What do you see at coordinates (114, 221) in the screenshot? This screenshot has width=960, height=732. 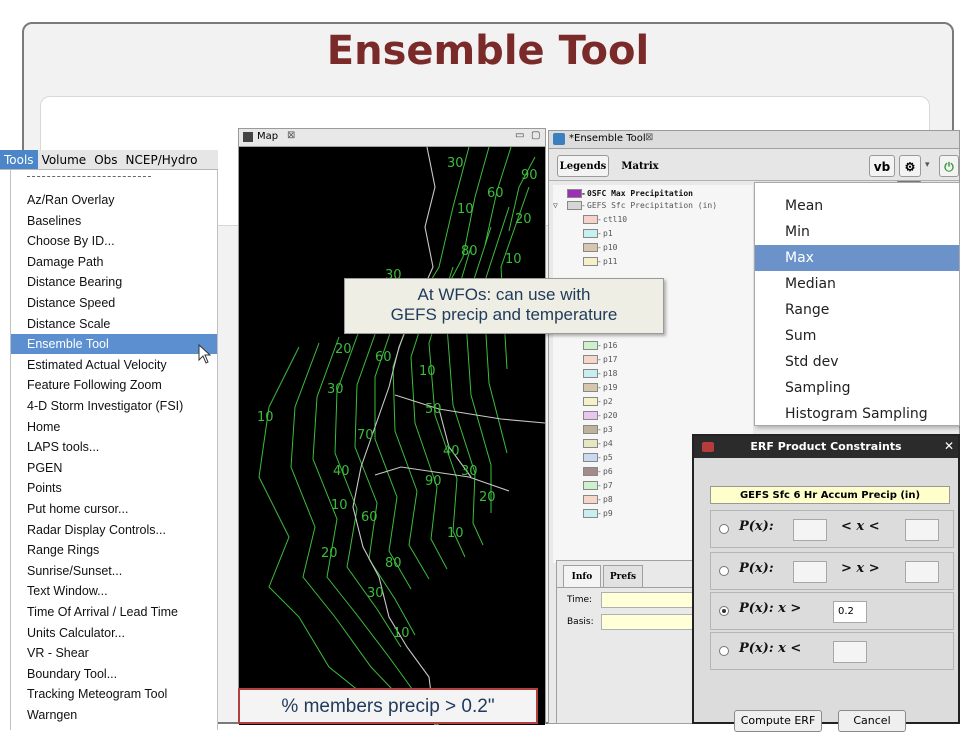 I see `tools-menu-item: Baselines` at bounding box center [114, 221].